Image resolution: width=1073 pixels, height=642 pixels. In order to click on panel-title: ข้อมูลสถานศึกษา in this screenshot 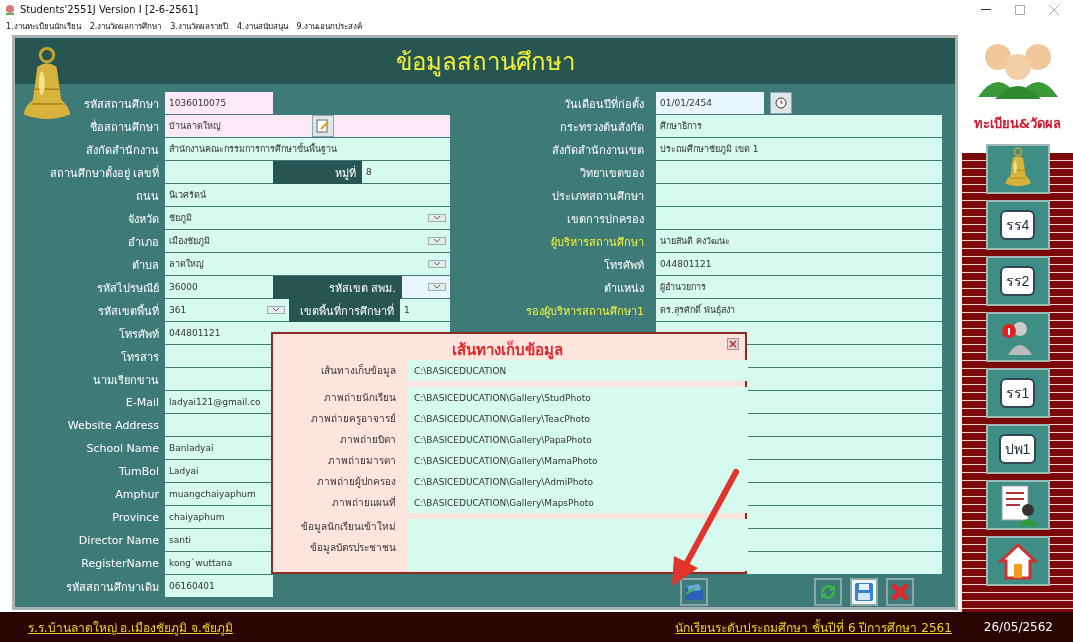, I will do `click(485, 62)`.